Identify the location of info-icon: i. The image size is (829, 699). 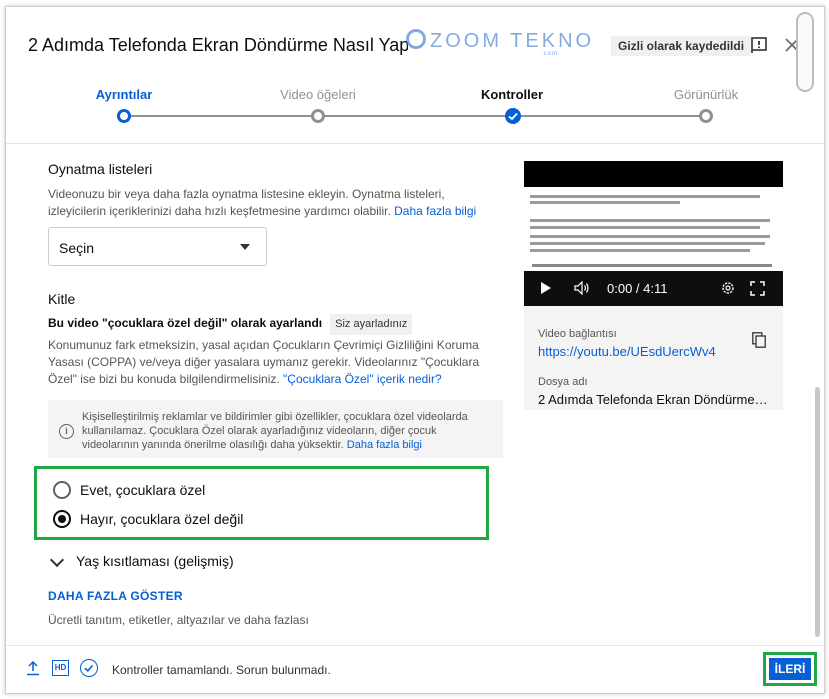
(66, 431).